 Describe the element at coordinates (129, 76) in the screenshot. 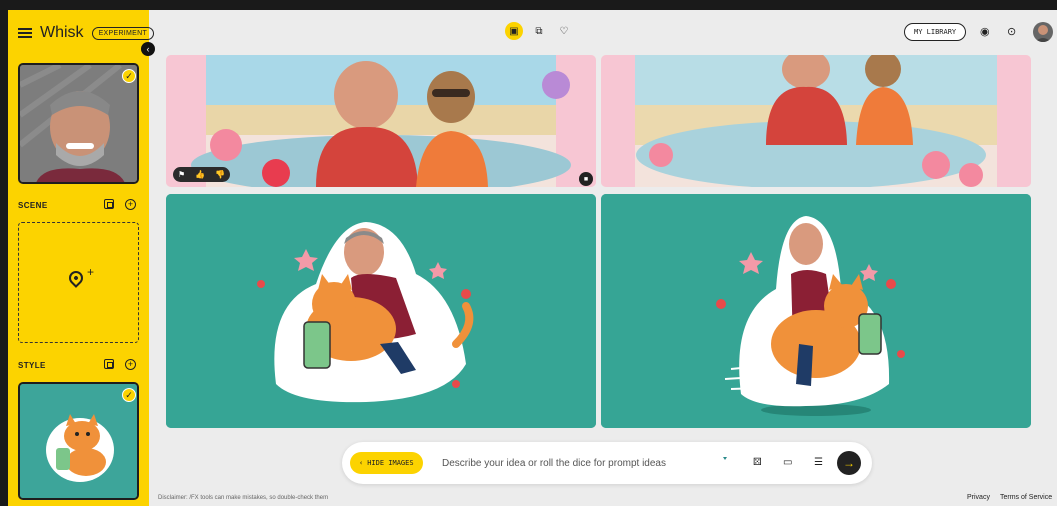

I see `selected-check-icon: ✓` at that location.